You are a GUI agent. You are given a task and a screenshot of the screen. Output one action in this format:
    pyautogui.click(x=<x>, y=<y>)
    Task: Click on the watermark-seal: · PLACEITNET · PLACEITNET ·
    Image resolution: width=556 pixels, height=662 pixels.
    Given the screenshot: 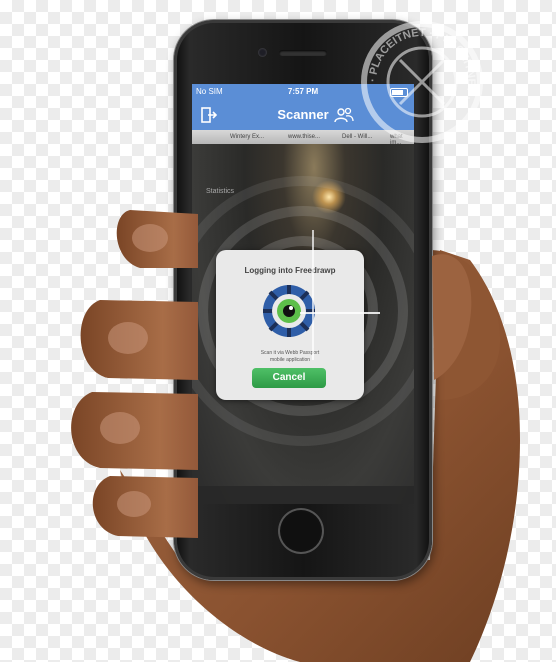 What is the action you would take?
    pyautogui.click(x=422, y=82)
    